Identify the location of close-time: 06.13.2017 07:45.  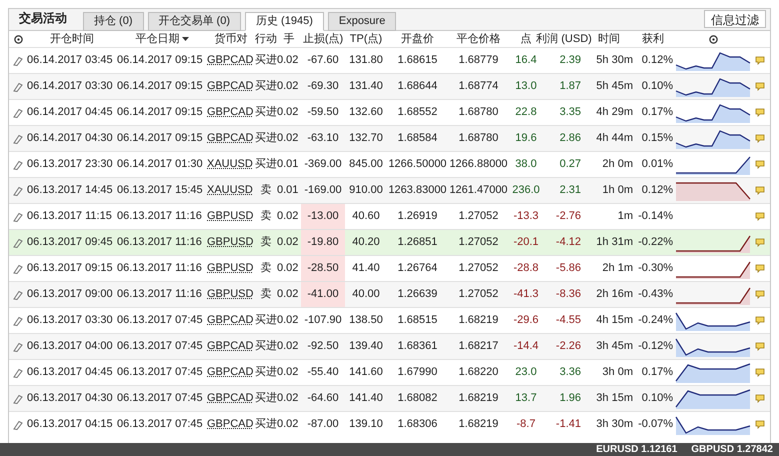
(160, 398).